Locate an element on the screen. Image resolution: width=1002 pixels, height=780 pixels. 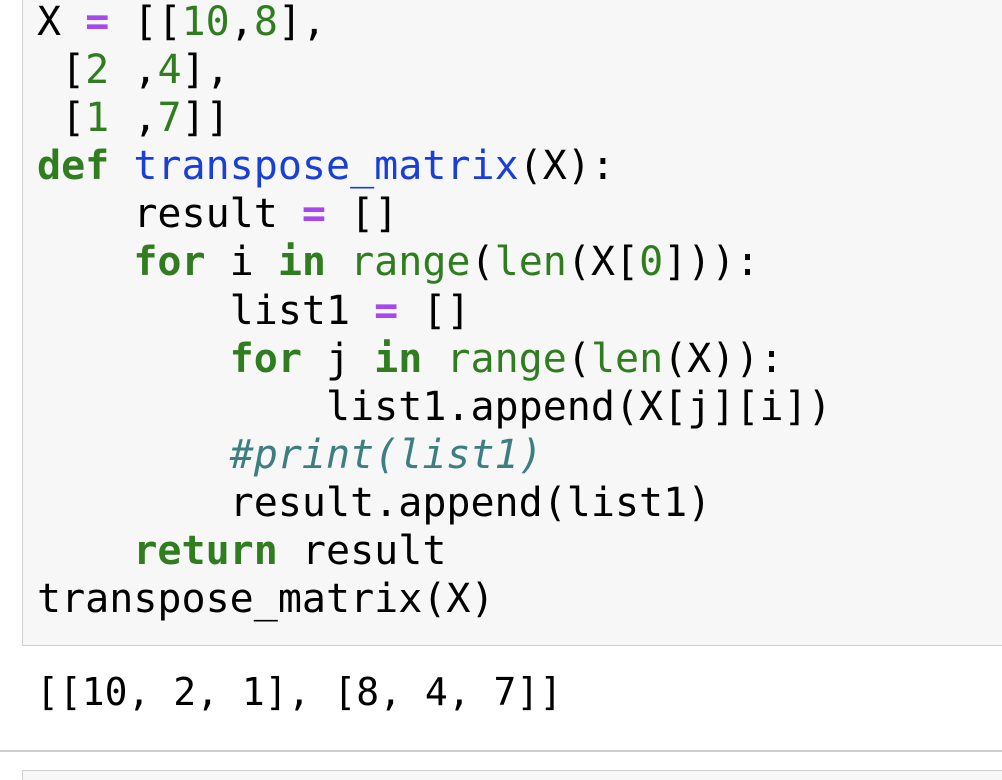
code-token: j is located at coordinates (338, 358).